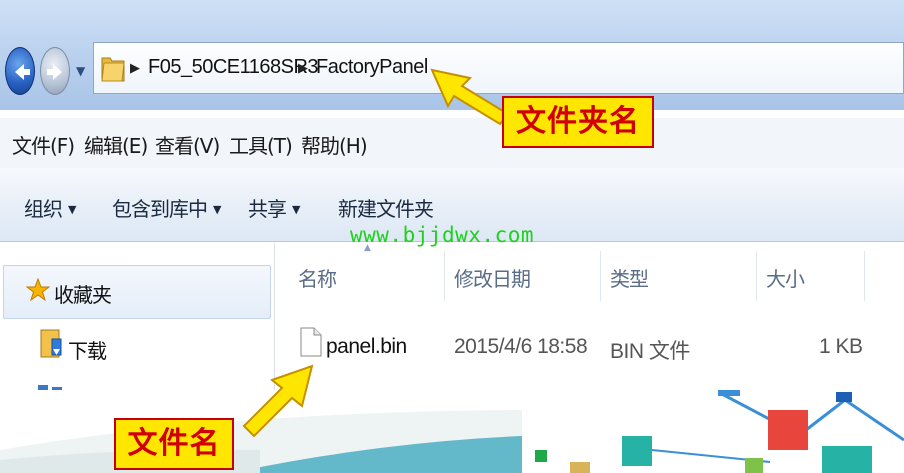 The image size is (904, 473). Describe the element at coordinates (386, 207) in the screenshot. I see `new-folder-button: 新建文件夹` at that location.